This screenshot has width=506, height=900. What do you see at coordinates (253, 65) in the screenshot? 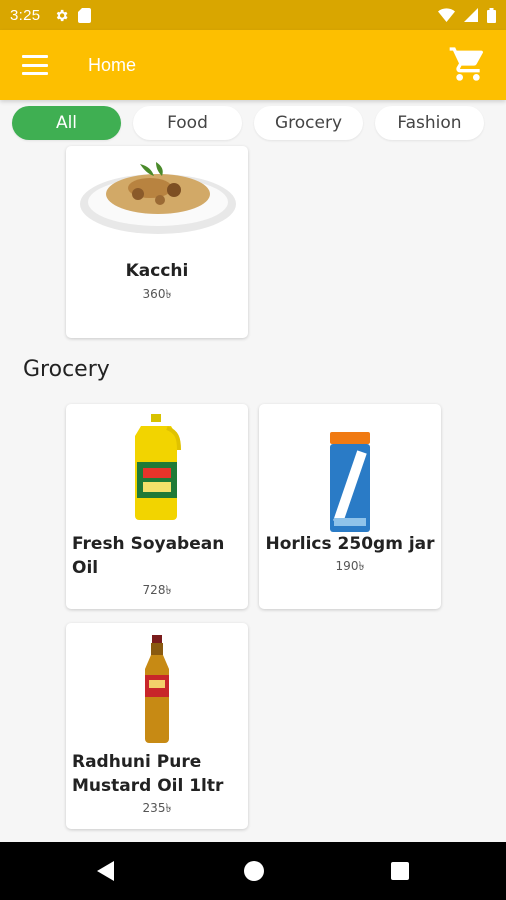
I see `app-bar: Home` at bounding box center [253, 65].